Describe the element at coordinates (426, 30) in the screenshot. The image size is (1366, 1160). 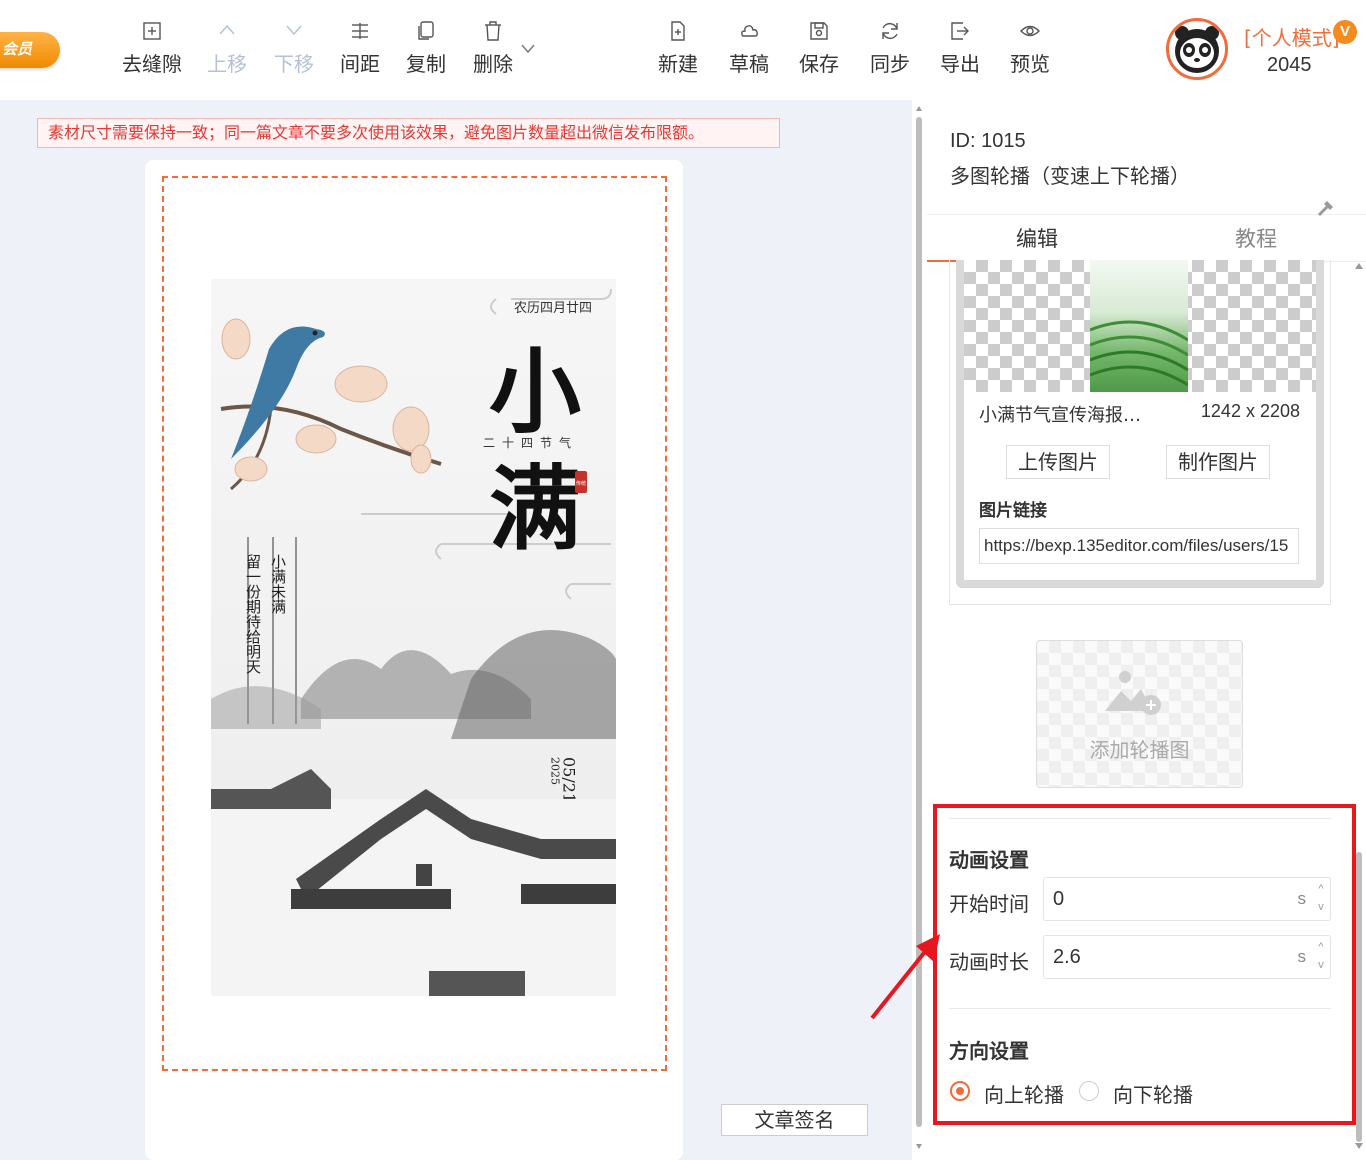
I see `copy-icon` at that location.